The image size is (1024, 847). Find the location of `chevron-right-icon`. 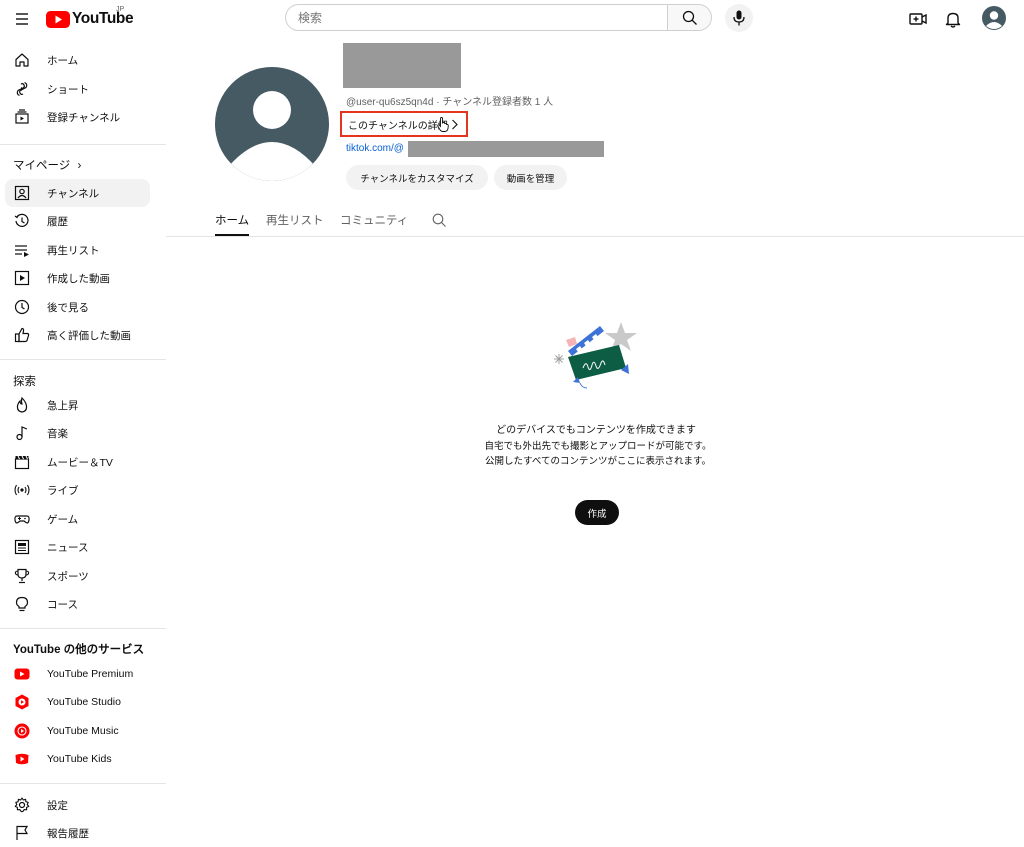

chevron-right-icon is located at coordinates (455, 124).